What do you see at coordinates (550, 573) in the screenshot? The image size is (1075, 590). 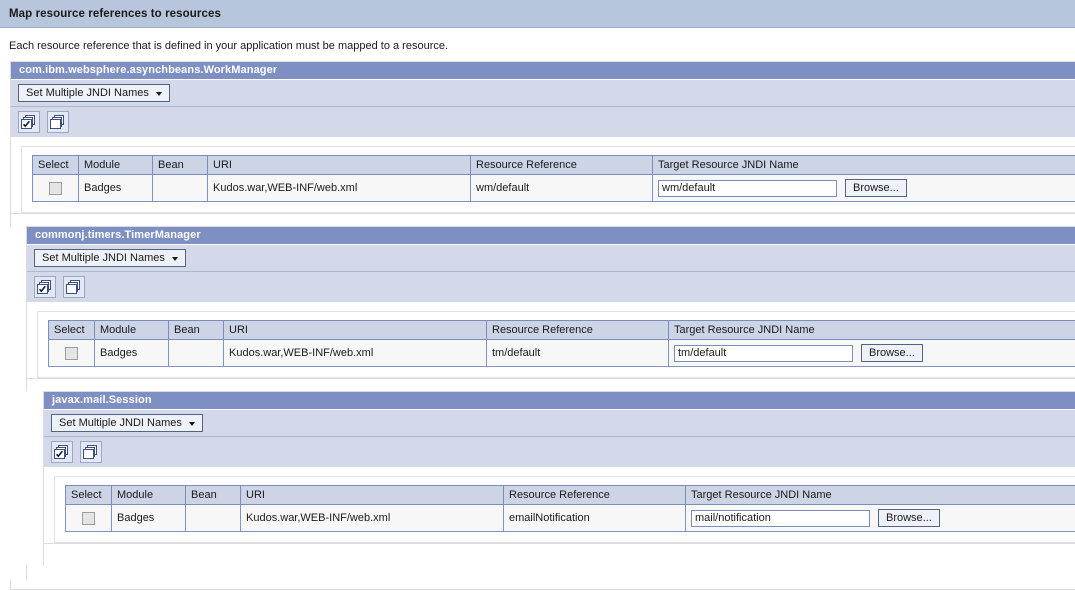 I see `nested-container-tail-middle` at bounding box center [550, 573].